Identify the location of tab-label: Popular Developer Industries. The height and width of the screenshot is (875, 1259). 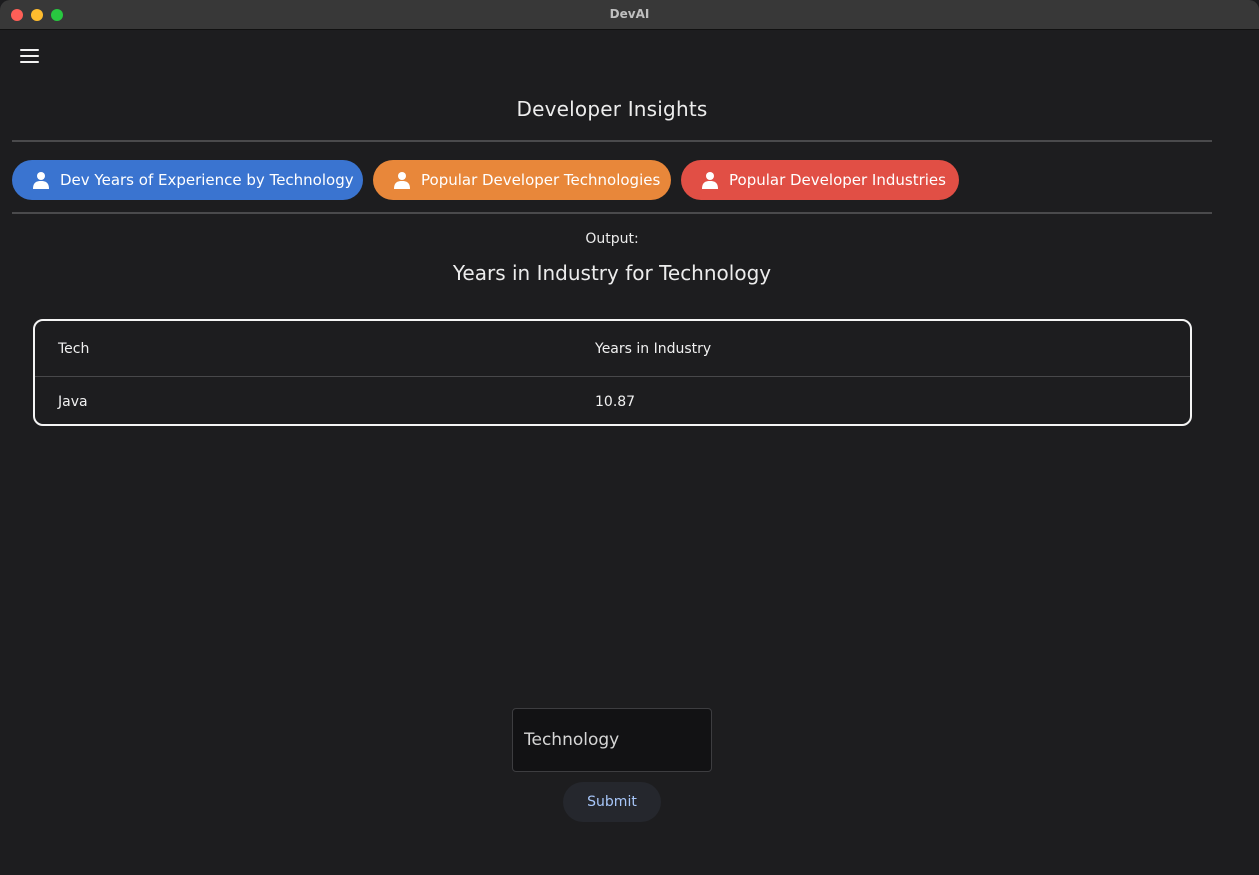
(837, 180).